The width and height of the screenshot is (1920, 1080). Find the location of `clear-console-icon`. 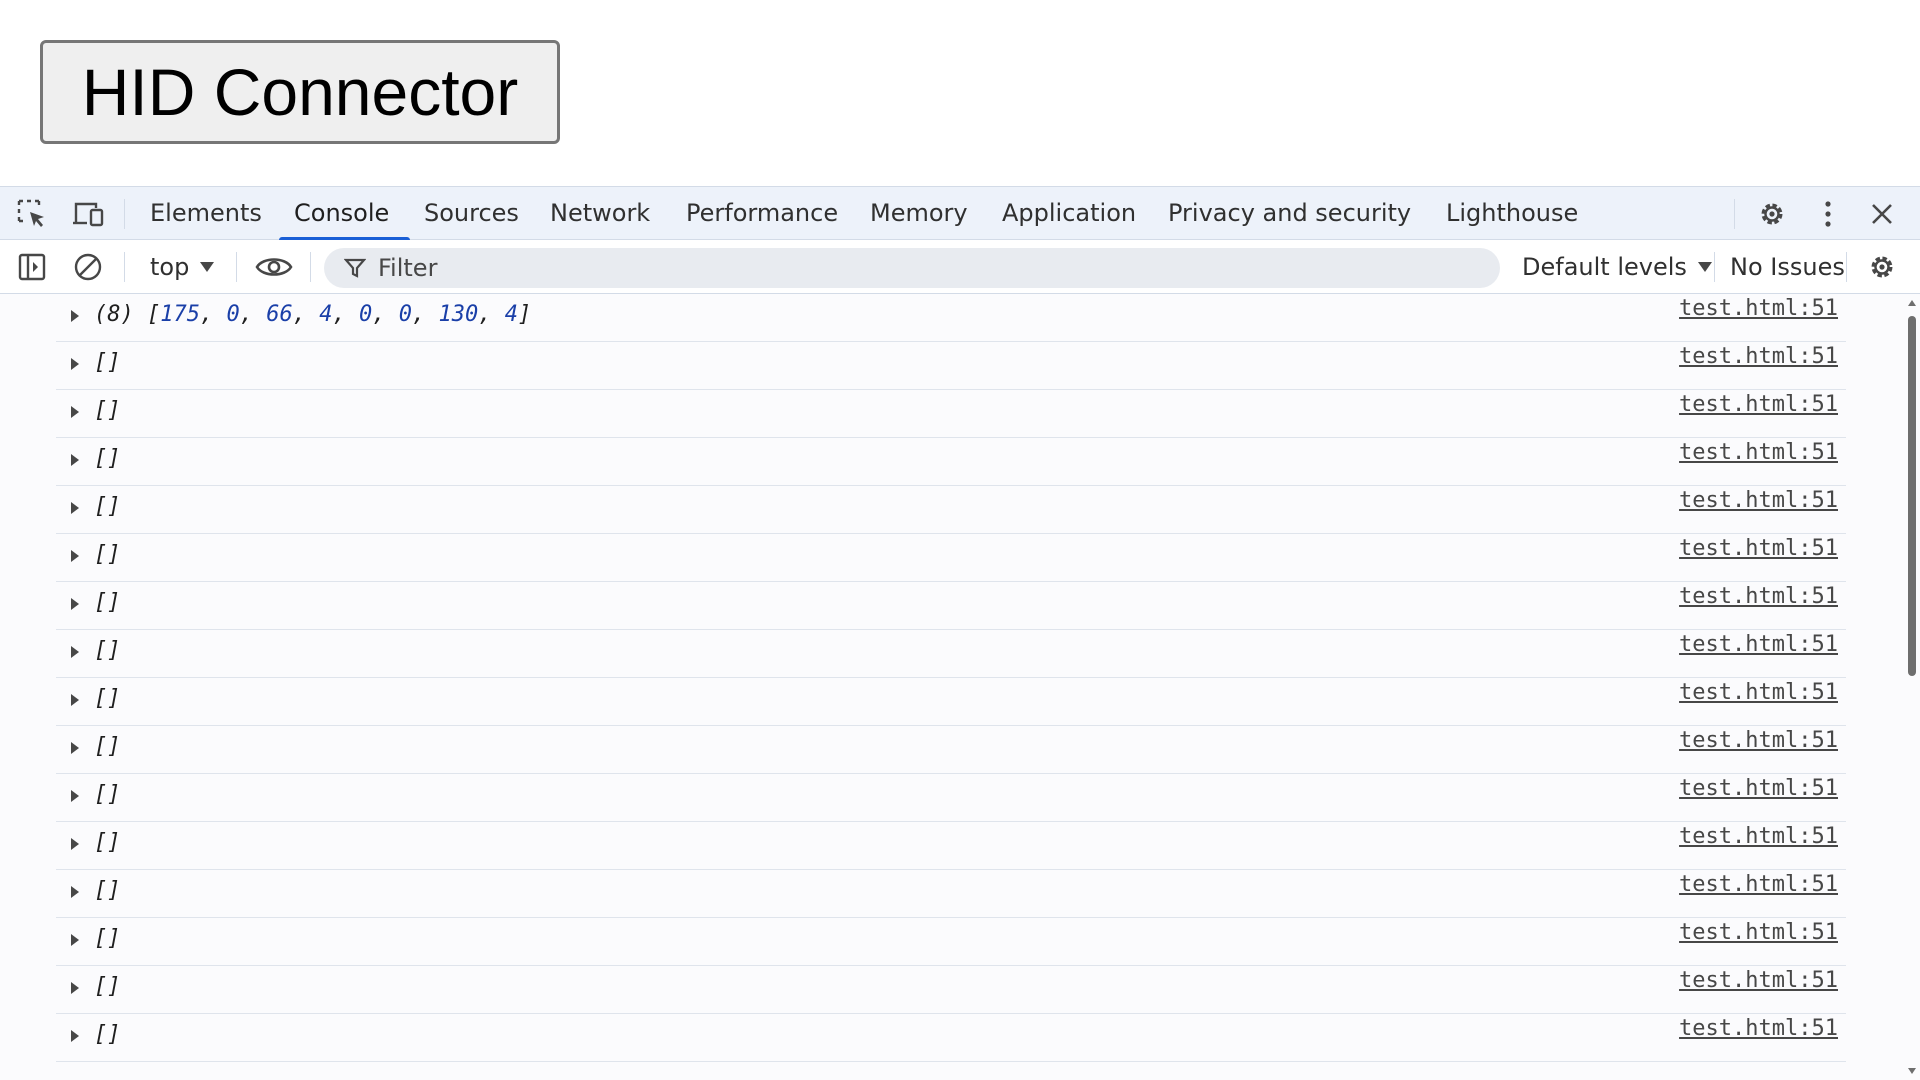

clear-console-icon is located at coordinates (88, 267).